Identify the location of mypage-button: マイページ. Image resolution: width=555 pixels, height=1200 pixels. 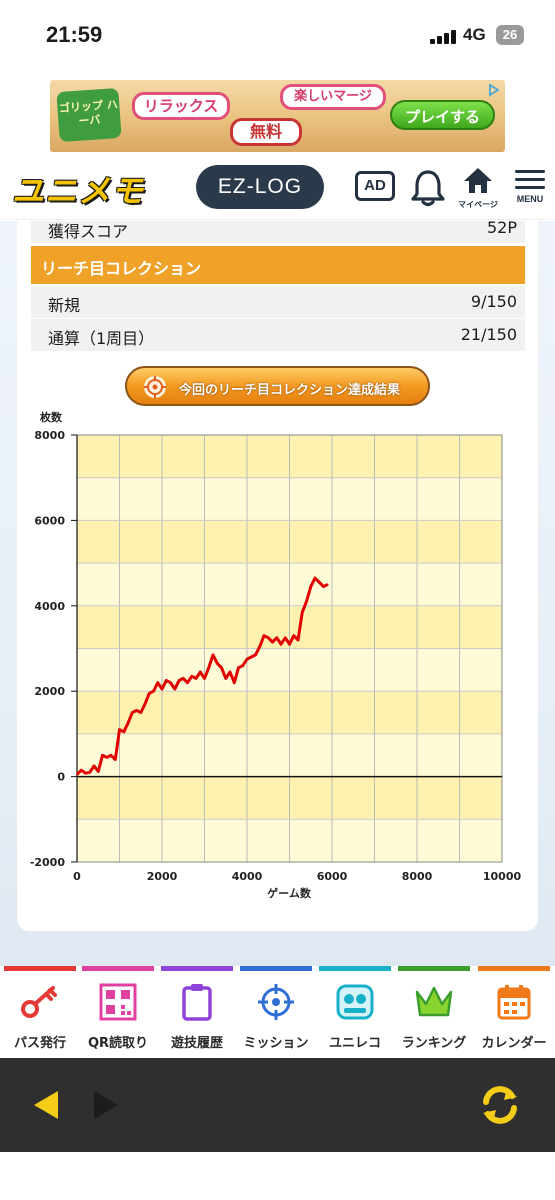
(478, 189).